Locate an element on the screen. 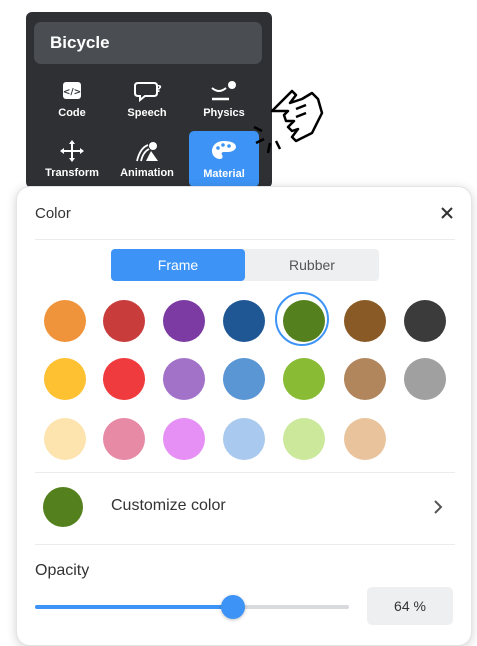  custom-color-preview is located at coordinates (63, 507).